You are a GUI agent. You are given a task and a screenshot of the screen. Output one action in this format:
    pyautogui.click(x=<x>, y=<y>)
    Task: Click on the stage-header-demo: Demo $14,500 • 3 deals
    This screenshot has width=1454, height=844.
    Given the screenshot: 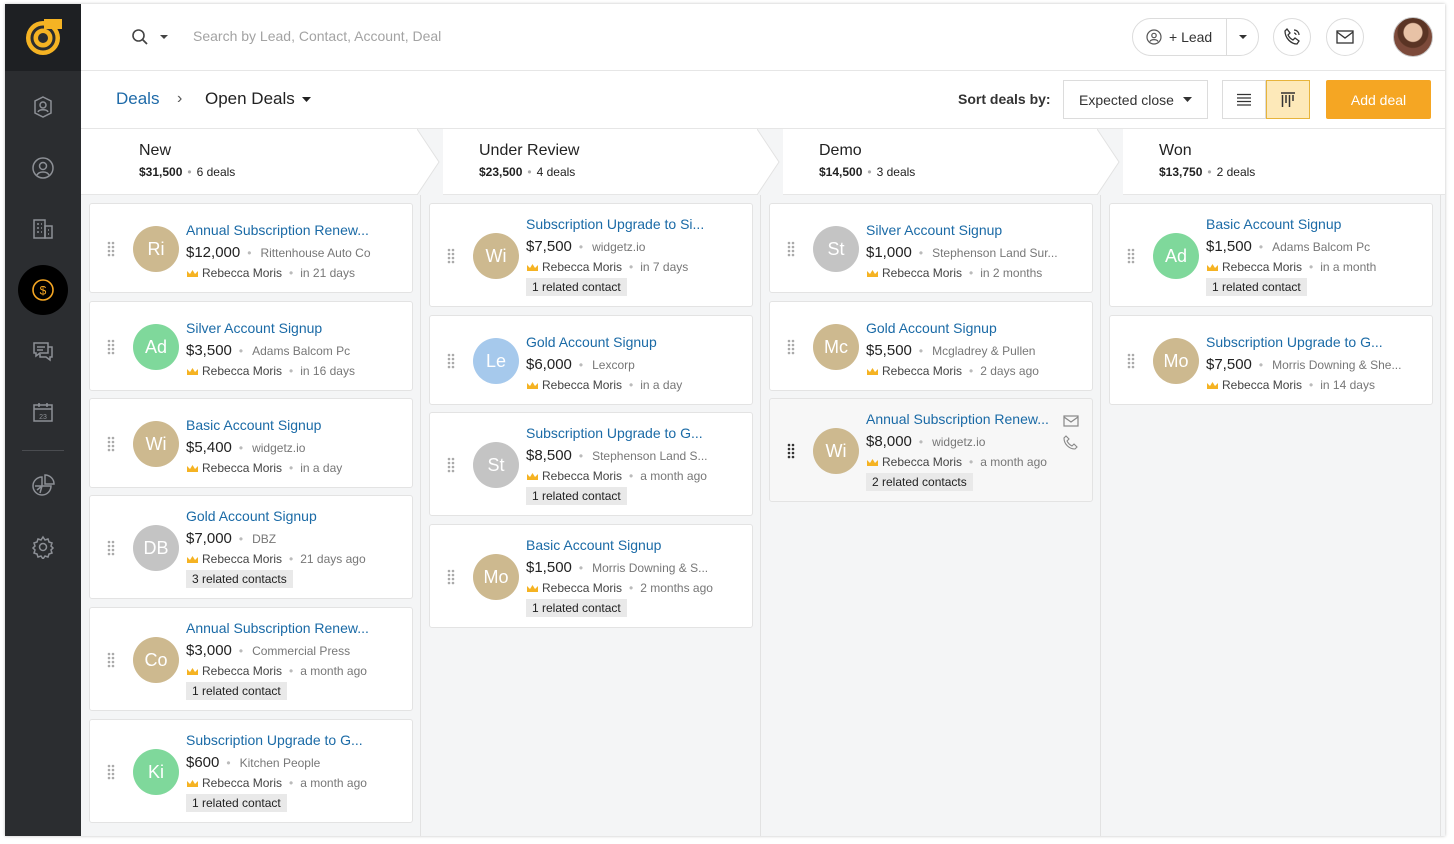 What is the action you would take?
    pyautogui.click(x=931, y=162)
    